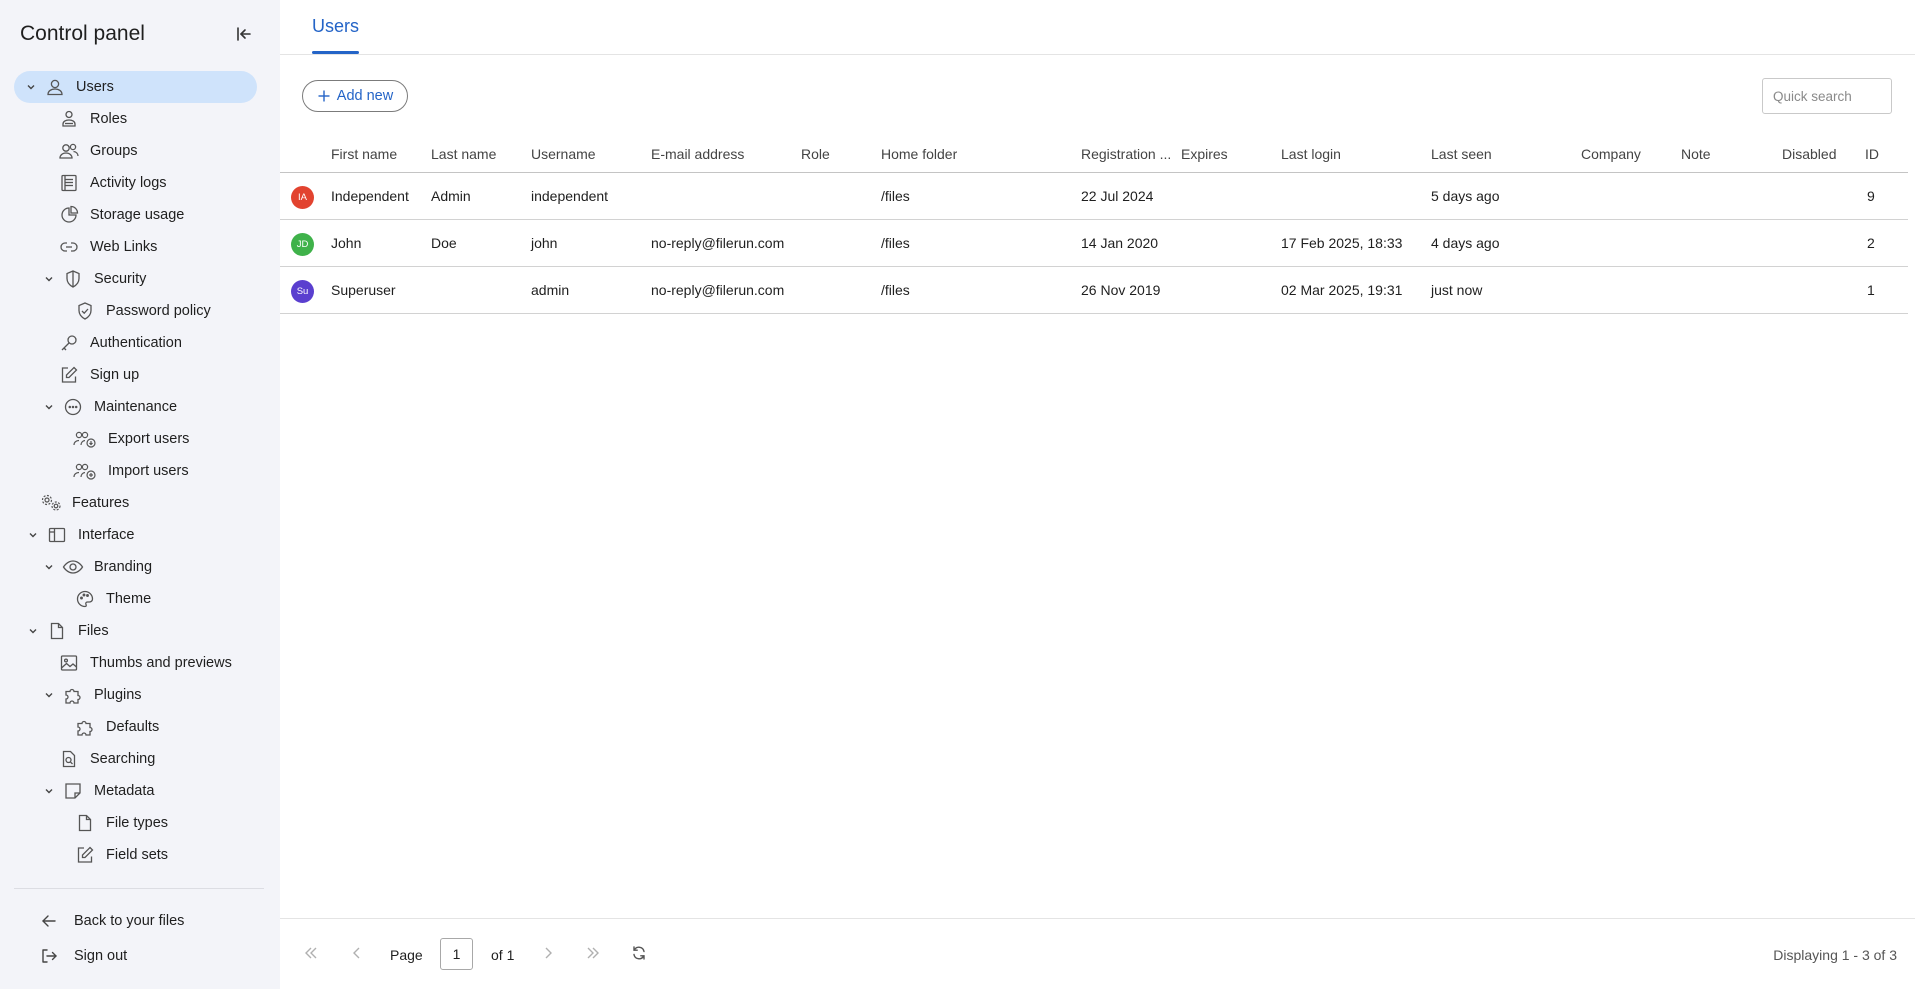 This screenshot has width=1915, height=989. Describe the element at coordinates (85, 599) in the screenshot. I see `palette-icon` at that location.